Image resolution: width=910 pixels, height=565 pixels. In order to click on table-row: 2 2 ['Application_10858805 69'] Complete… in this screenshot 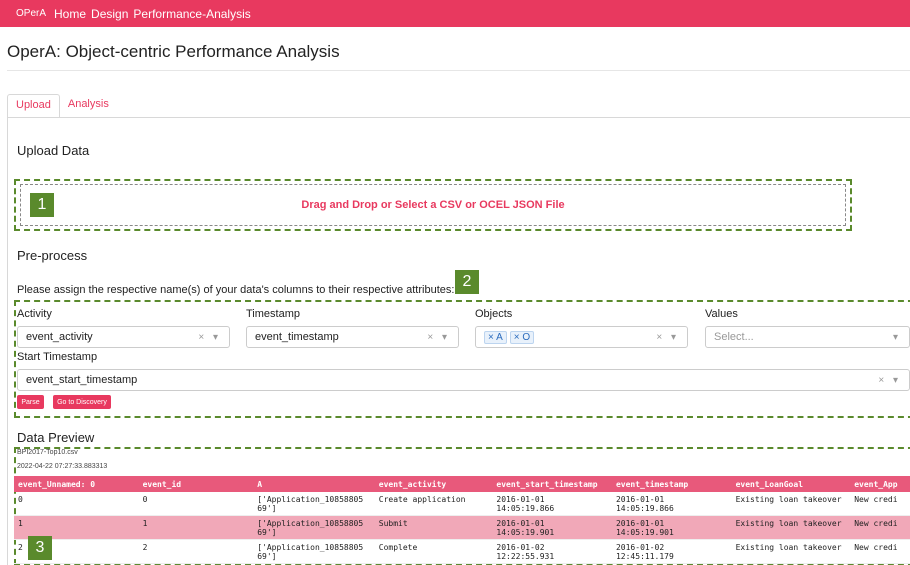, I will do `click(462, 552)`.